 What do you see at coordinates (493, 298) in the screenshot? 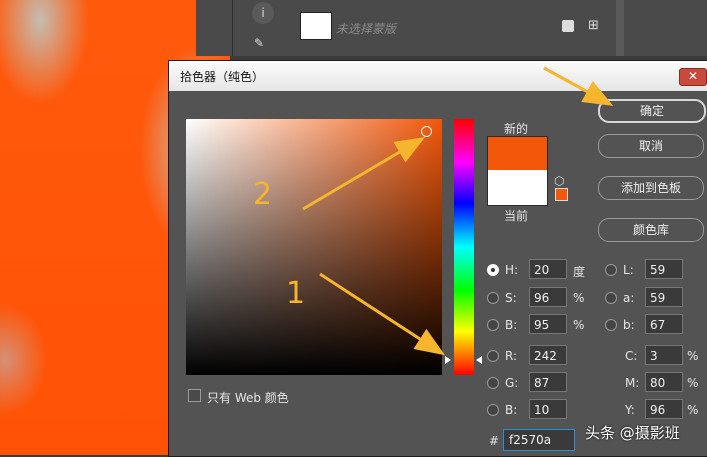
I see `s-radio` at bounding box center [493, 298].